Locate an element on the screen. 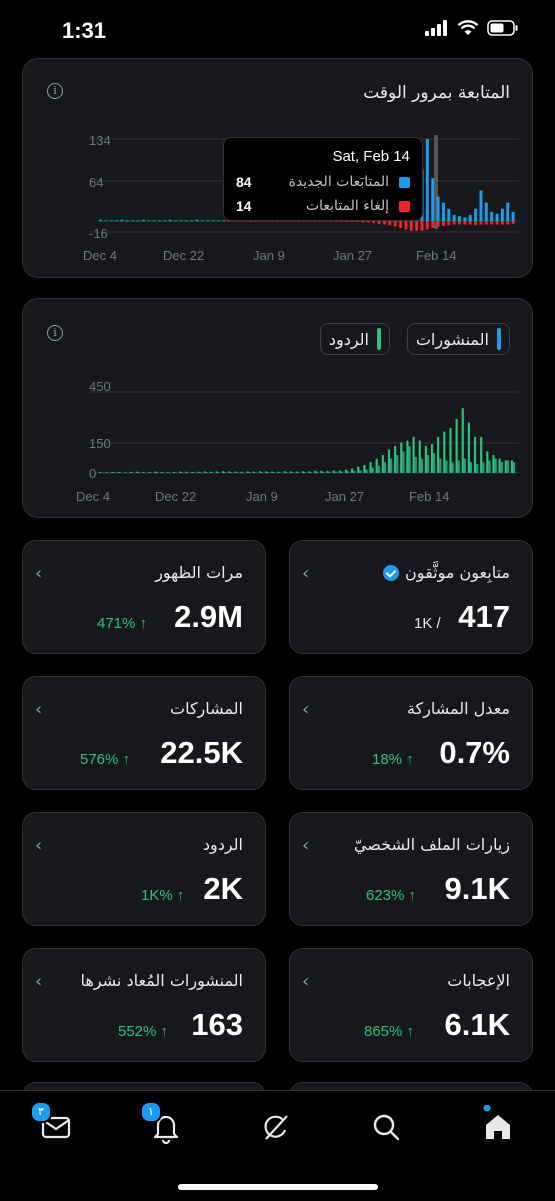 Image resolution: width=555 pixels, height=1201 pixels. y-tick-label: 0 is located at coordinates (92, 473).